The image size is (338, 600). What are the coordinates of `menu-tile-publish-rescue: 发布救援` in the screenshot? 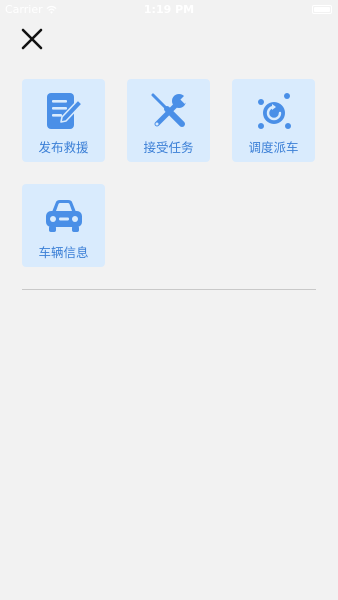 It's located at (63, 120).